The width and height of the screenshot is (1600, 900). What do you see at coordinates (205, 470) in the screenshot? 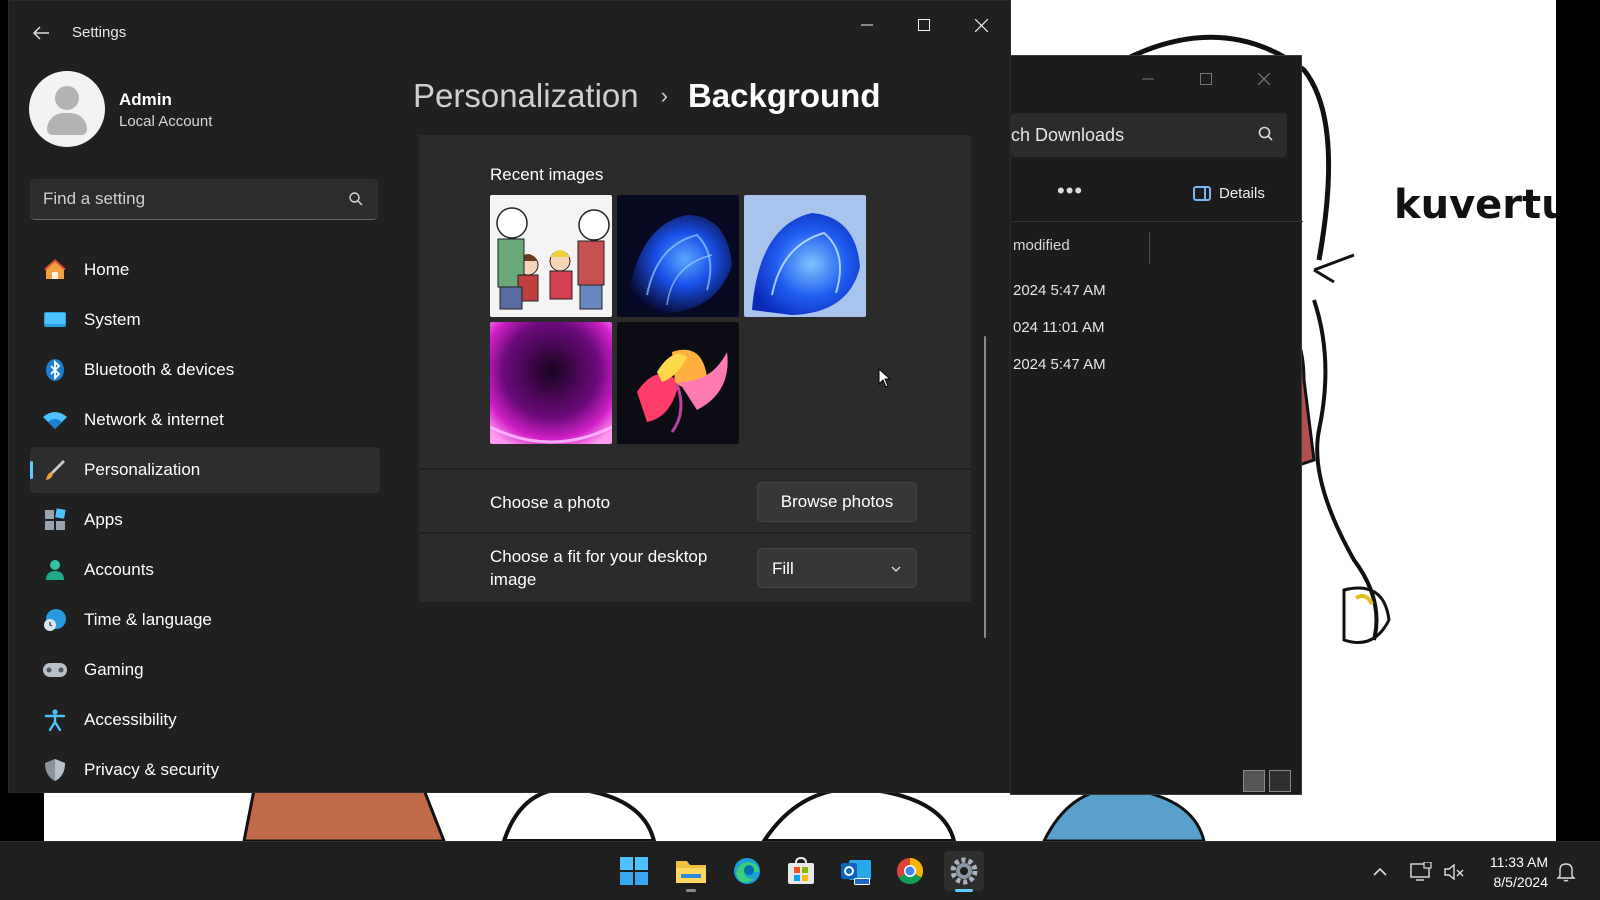
I see `sidebar-item-personalization: Personalization` at bounding box center [205, 470].